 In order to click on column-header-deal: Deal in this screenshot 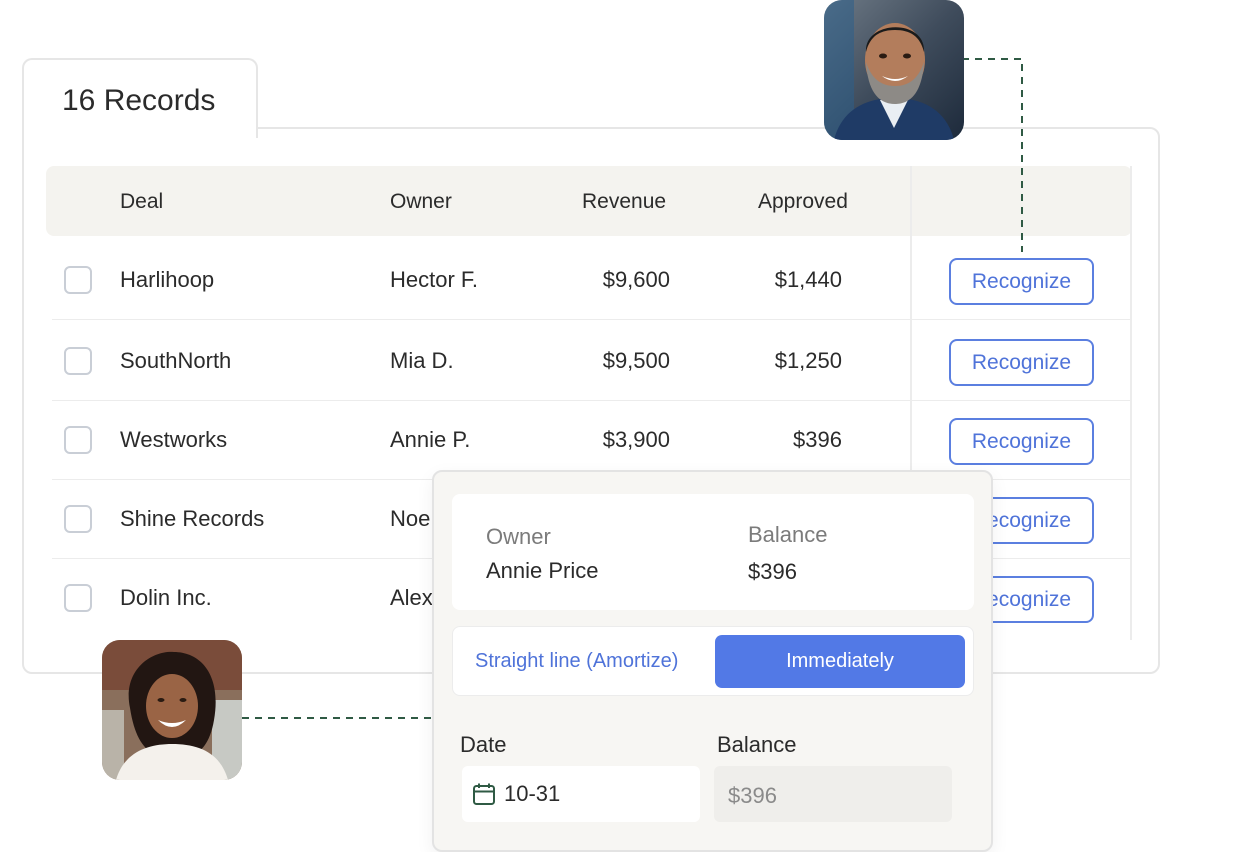, I will do `click(141, 202)`.